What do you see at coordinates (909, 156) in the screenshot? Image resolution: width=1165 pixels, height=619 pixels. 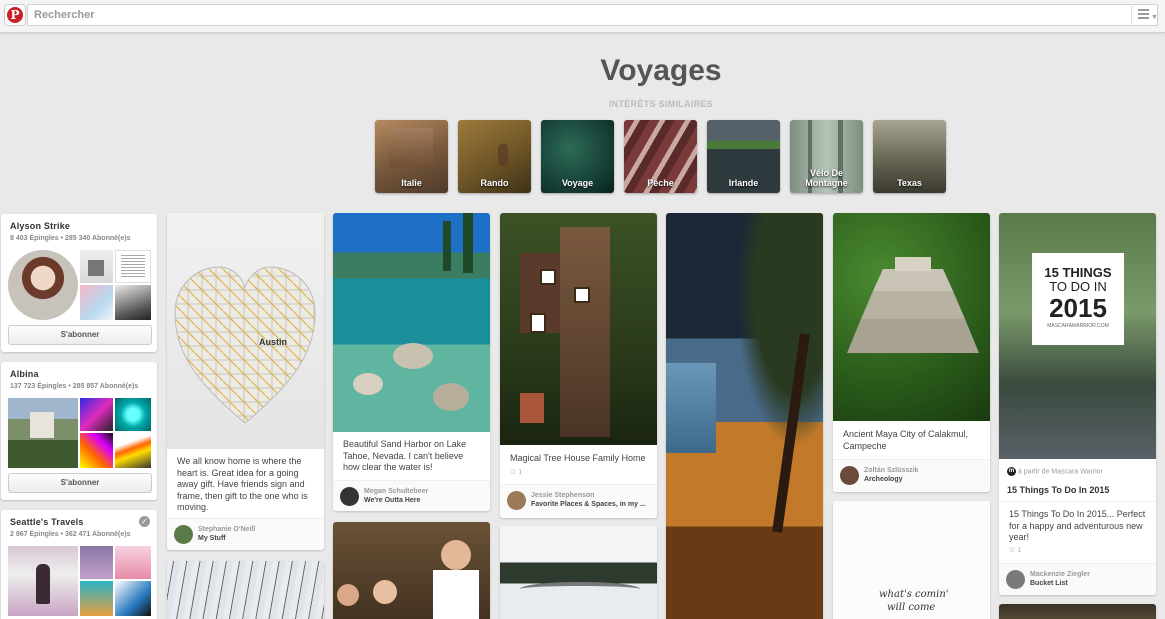 I see `interest-tile-texas: Texas` at bounding box center [909, 156].